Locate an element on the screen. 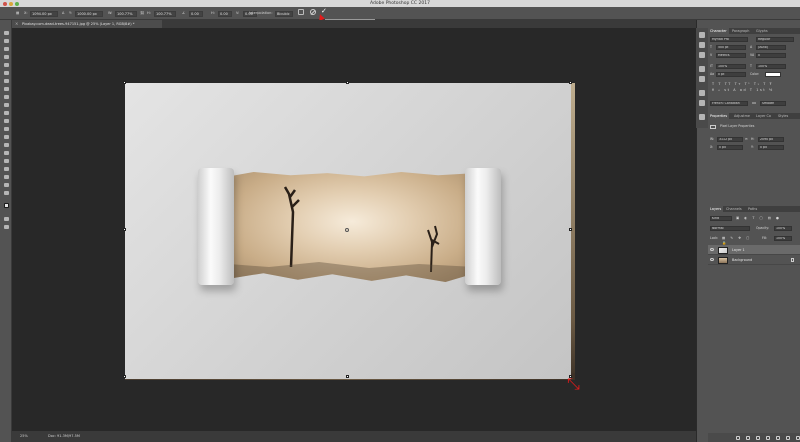 The image size is (800, 442). opentype-buttons: ﬁ ℴ st A ad T 1st ½ is located at coordinates (752, 90).